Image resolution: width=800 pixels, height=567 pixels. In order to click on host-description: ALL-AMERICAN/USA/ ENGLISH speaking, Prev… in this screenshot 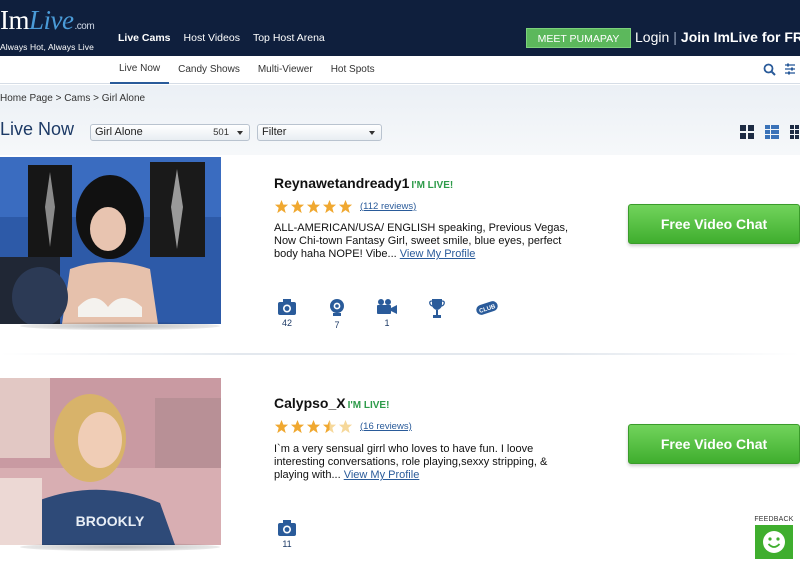, I will do `click(421, 241)`.